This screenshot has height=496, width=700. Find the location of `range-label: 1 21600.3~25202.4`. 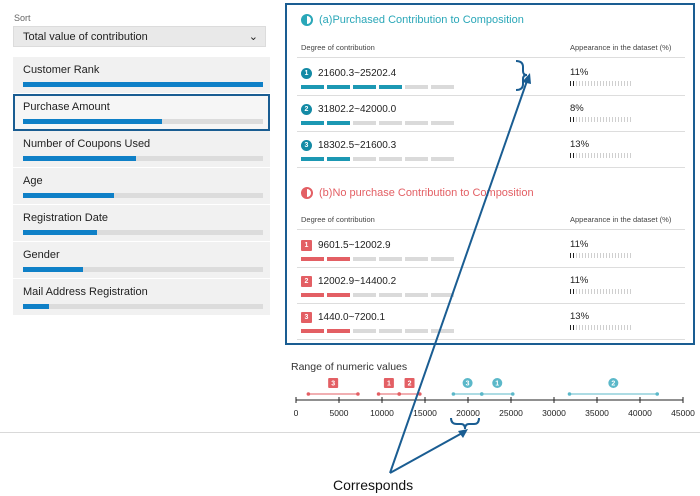

range-label: 1 21600.3~25202.4 is located at coordinates (348, 73).